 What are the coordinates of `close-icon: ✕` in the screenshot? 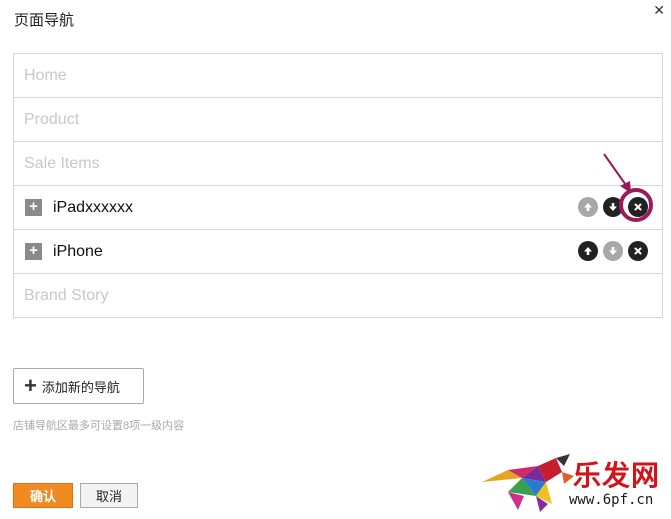 It's located at (659, 10).